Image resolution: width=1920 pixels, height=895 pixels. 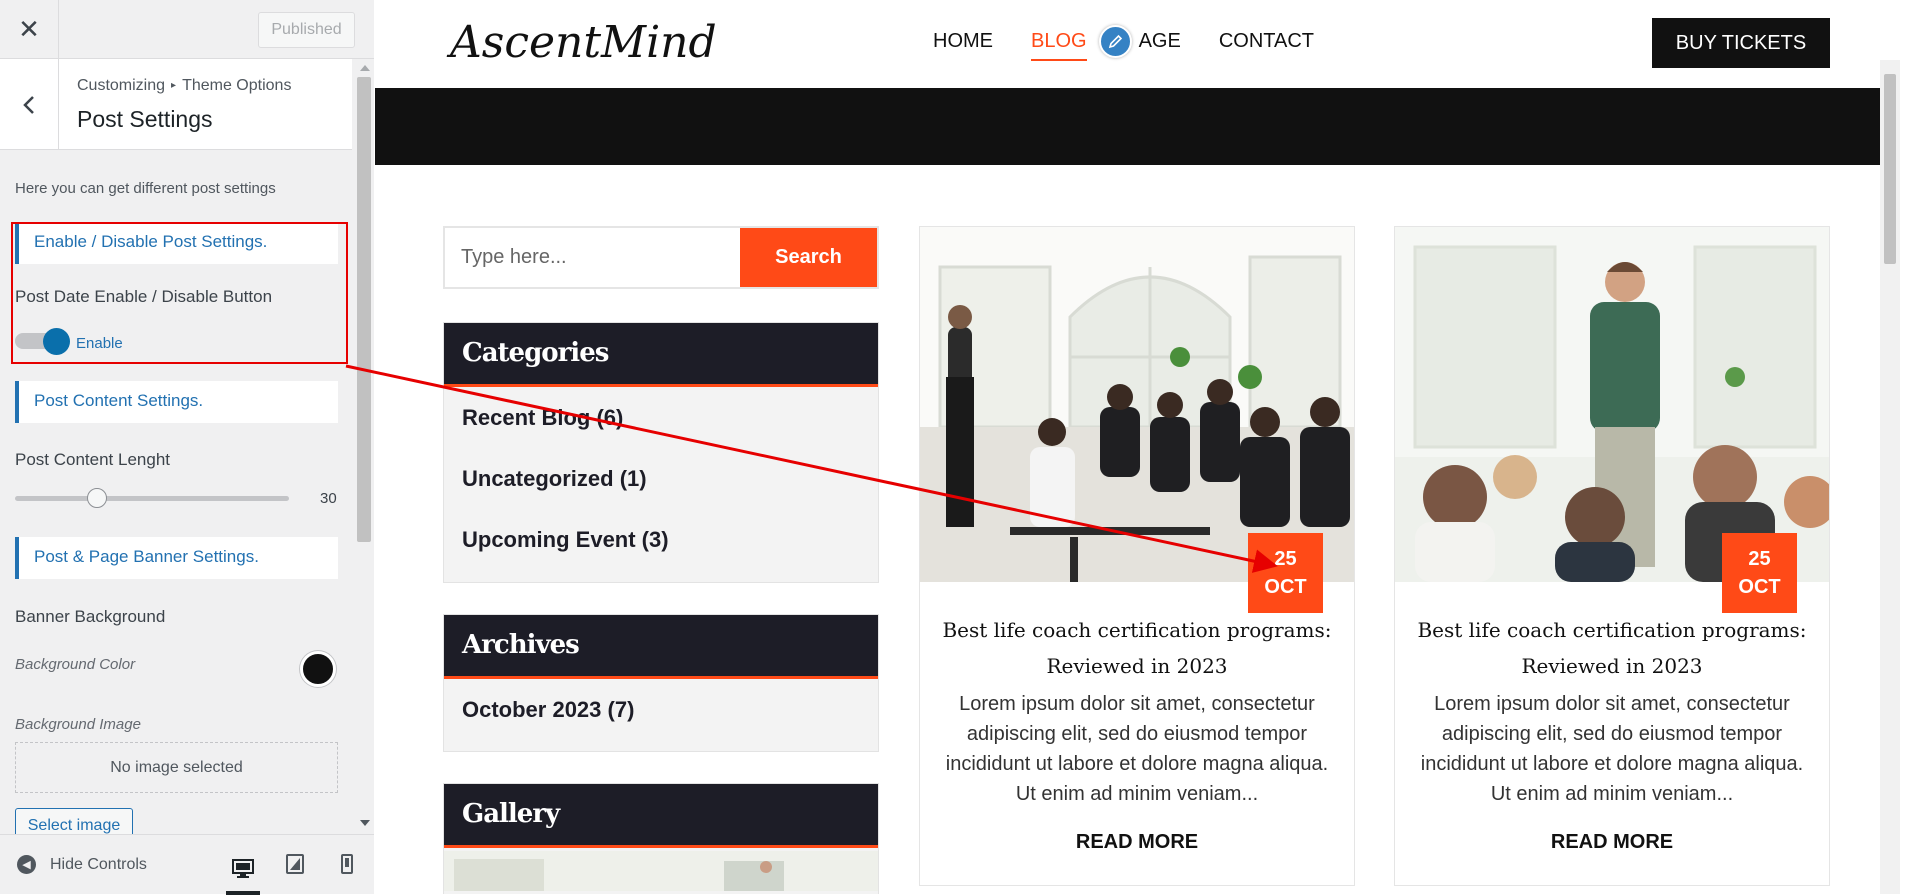 I want to click on desktop-preview-button, so click(x=243, y=871).